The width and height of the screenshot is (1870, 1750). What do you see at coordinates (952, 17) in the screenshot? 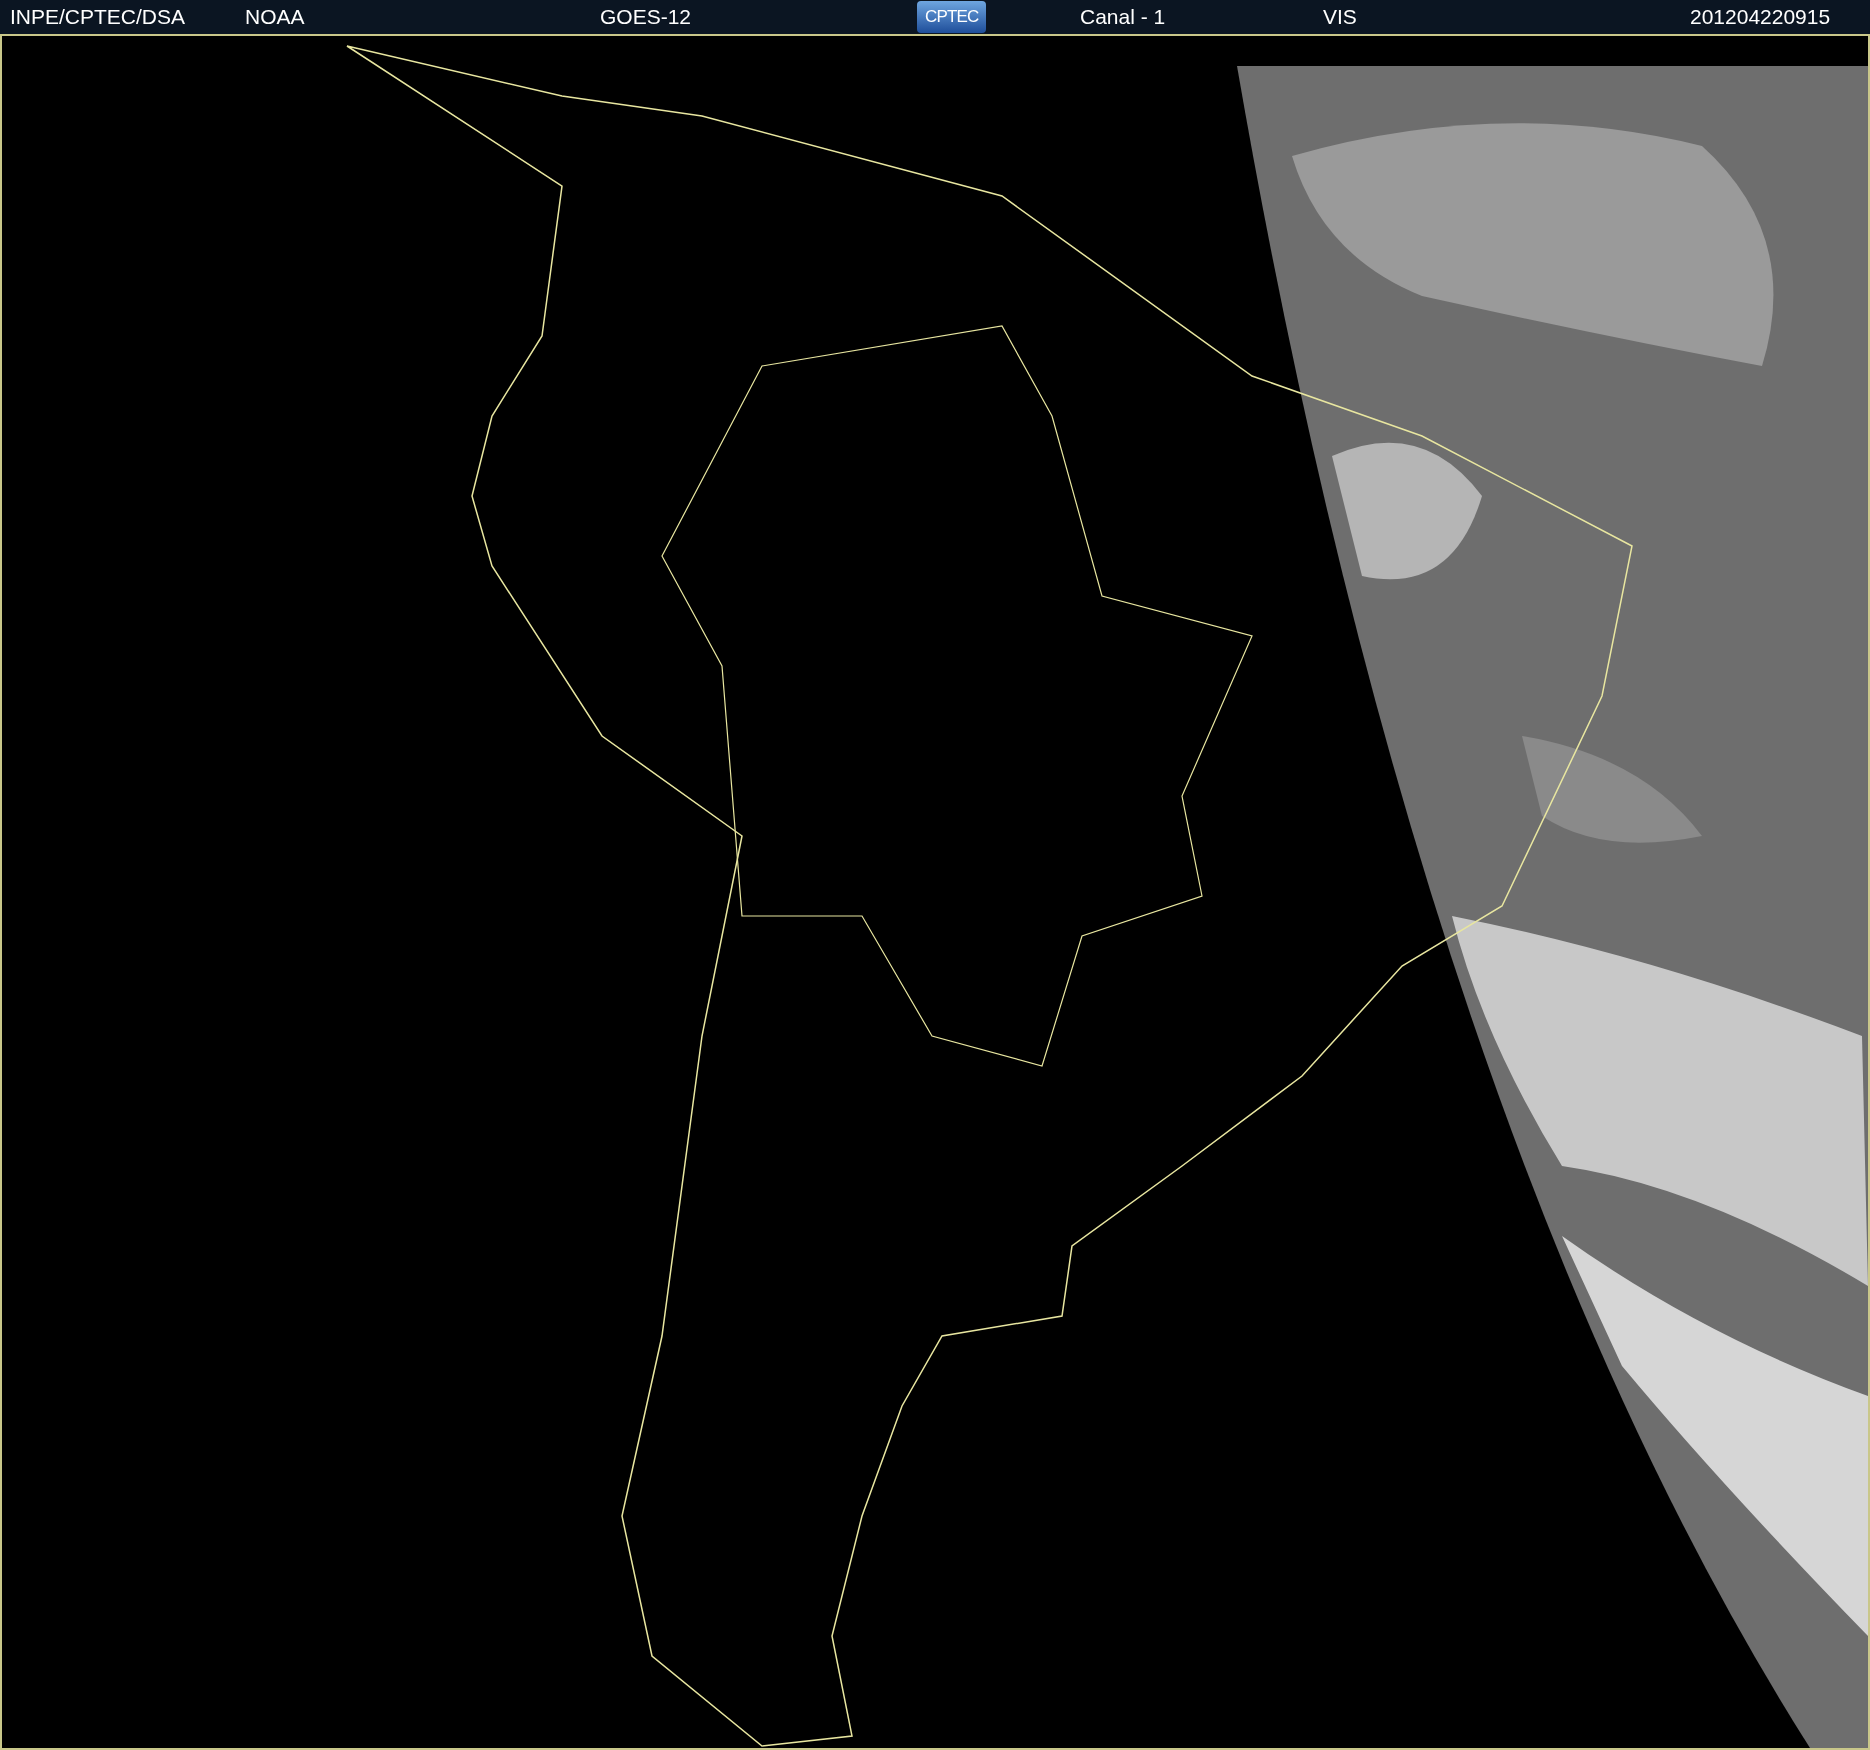
I see `logo: CPTEC` at bounding box center [952, 17].